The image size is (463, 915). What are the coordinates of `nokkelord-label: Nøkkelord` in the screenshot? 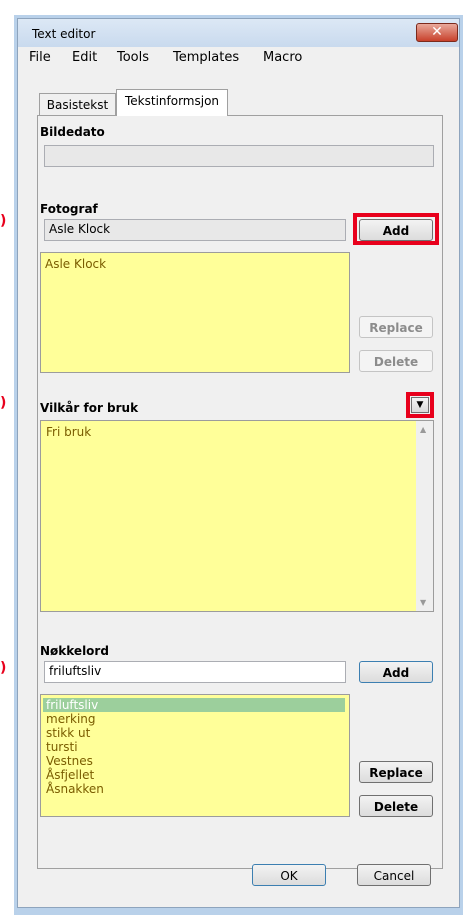 It's located at (74, 651).